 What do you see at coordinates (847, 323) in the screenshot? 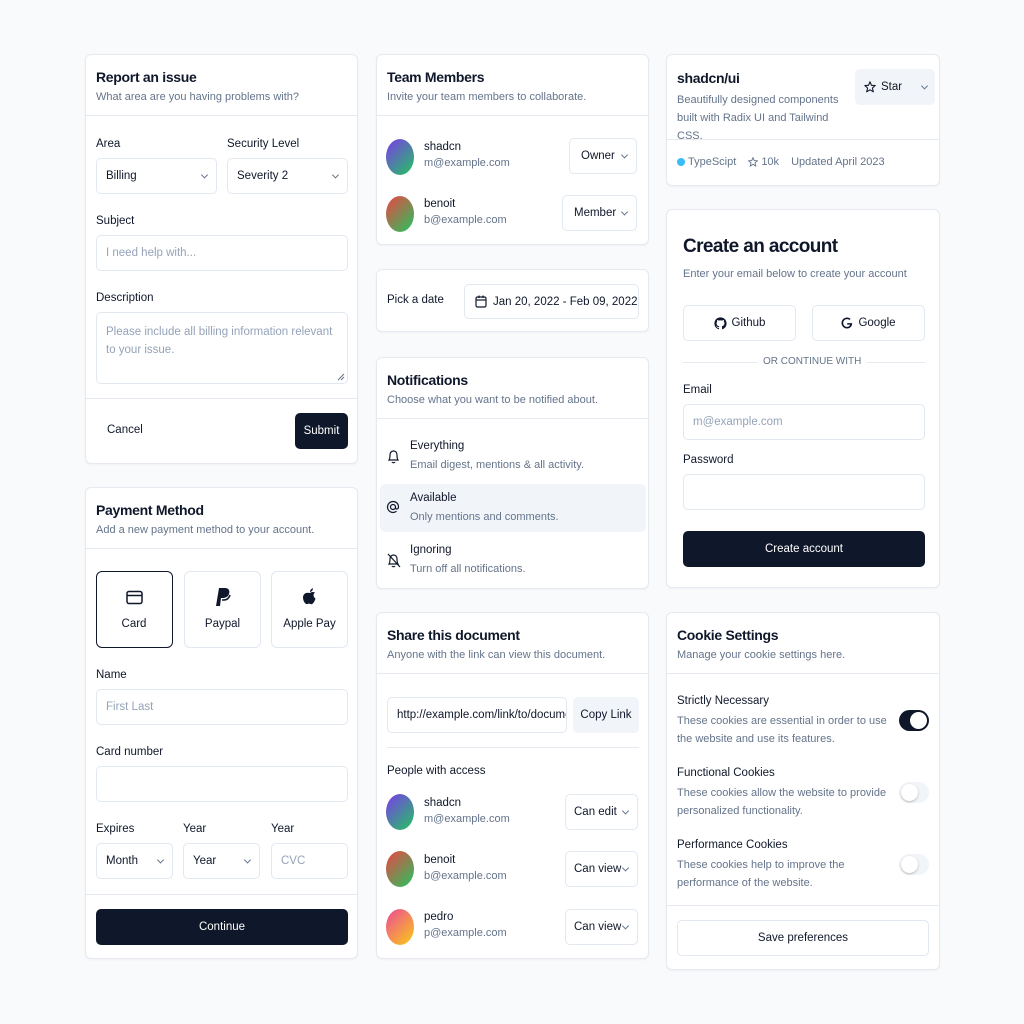
I see `google-icon` at bounding box center [847, 323].